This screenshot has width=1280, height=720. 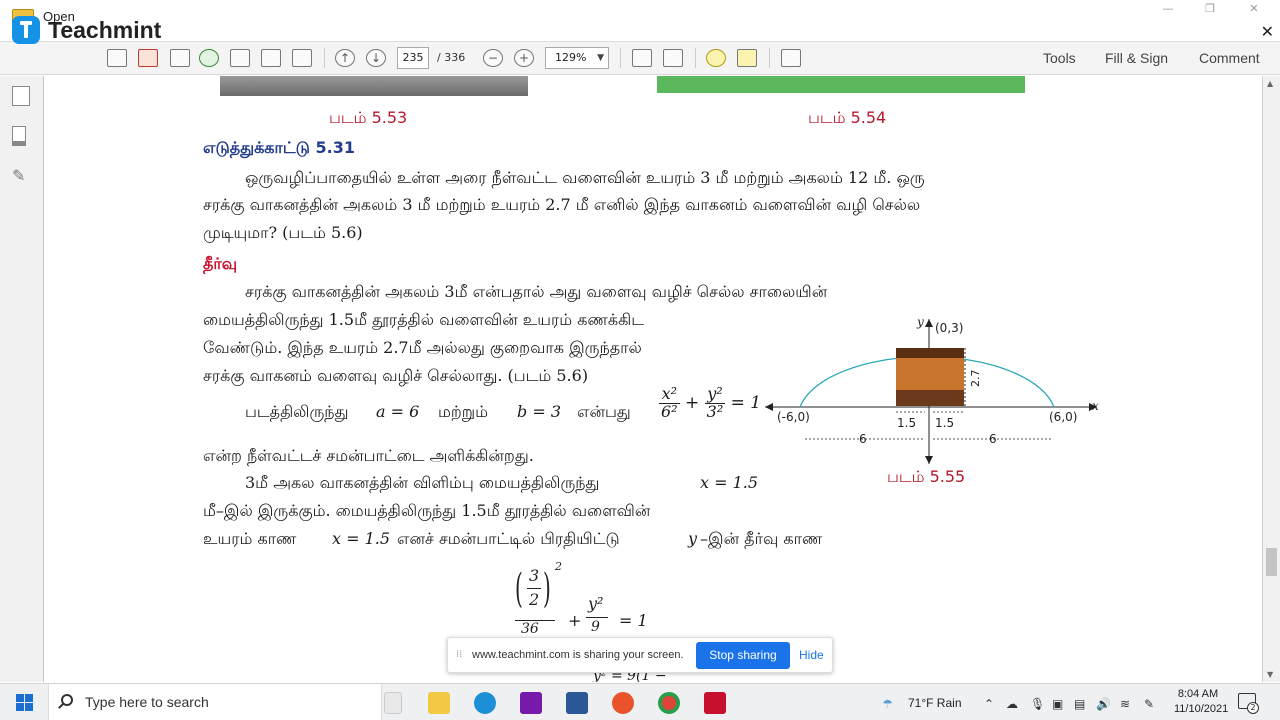 I want to click on page-number-input: 235, so click(x=413, y=58).